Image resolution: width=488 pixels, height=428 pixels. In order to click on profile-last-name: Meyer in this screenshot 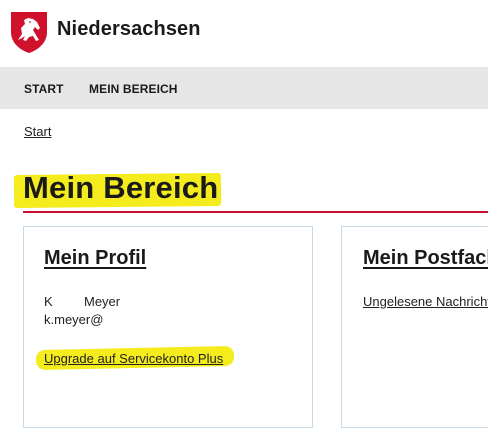, I will do `click(102, 301)`.